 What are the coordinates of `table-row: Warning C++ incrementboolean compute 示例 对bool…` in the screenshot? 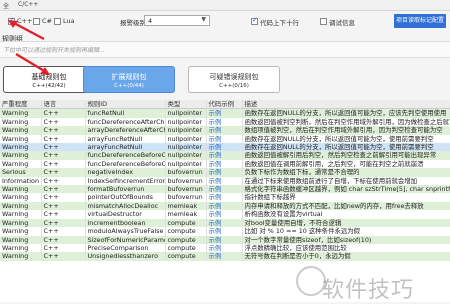 It's located at (225, 223).